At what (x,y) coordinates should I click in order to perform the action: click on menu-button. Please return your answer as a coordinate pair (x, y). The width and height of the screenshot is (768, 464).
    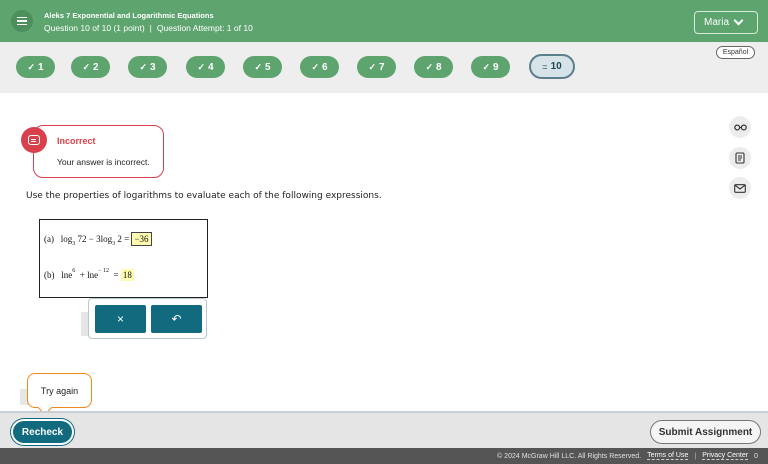
    Looking at the image, I should click on (22, 21).